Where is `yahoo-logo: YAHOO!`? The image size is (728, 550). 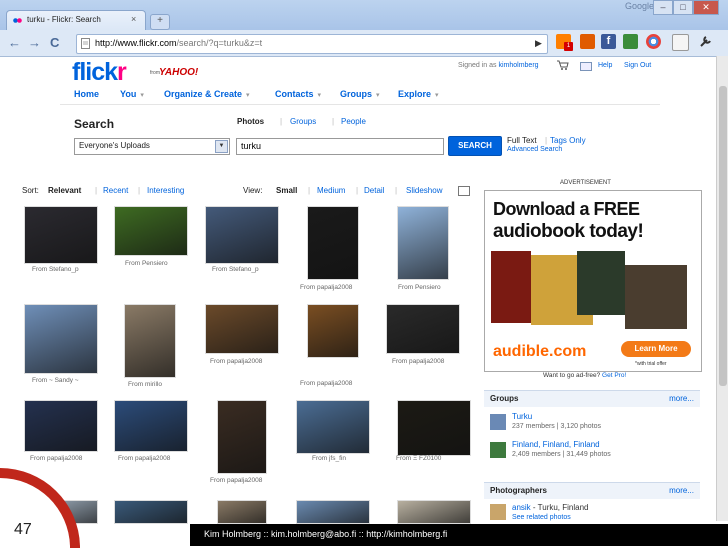 yahoo-logo: YAHOO! is located at coordinates (179, 72).